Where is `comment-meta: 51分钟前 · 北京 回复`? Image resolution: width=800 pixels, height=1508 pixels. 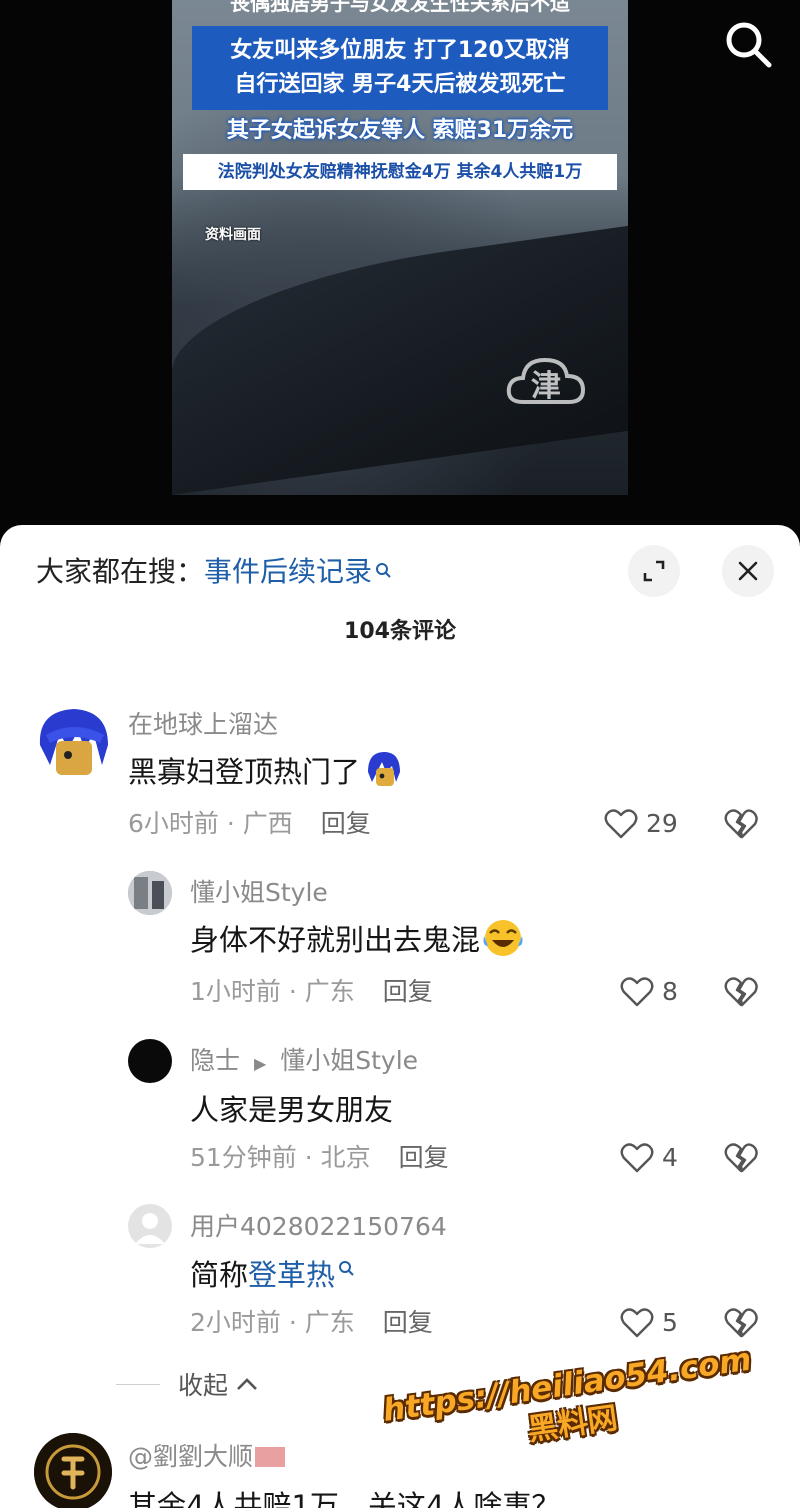
comment-meta: 51分钟前 · 北京 回复 is located at coordinates (319, 1157).